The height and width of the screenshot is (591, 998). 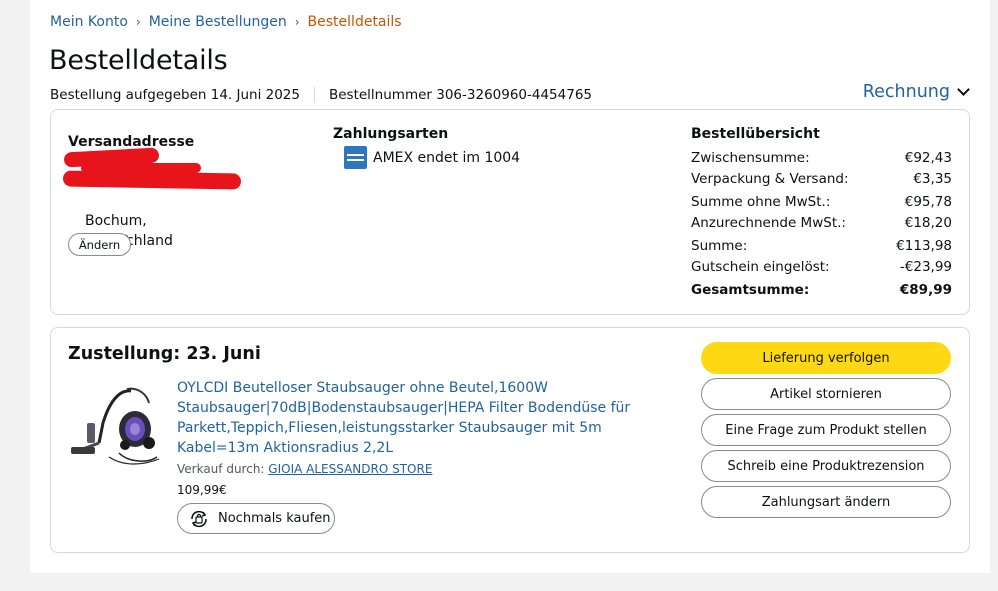 I want to click on buy-again-label: Nochmals kaufen, so click(x=274, y=518).